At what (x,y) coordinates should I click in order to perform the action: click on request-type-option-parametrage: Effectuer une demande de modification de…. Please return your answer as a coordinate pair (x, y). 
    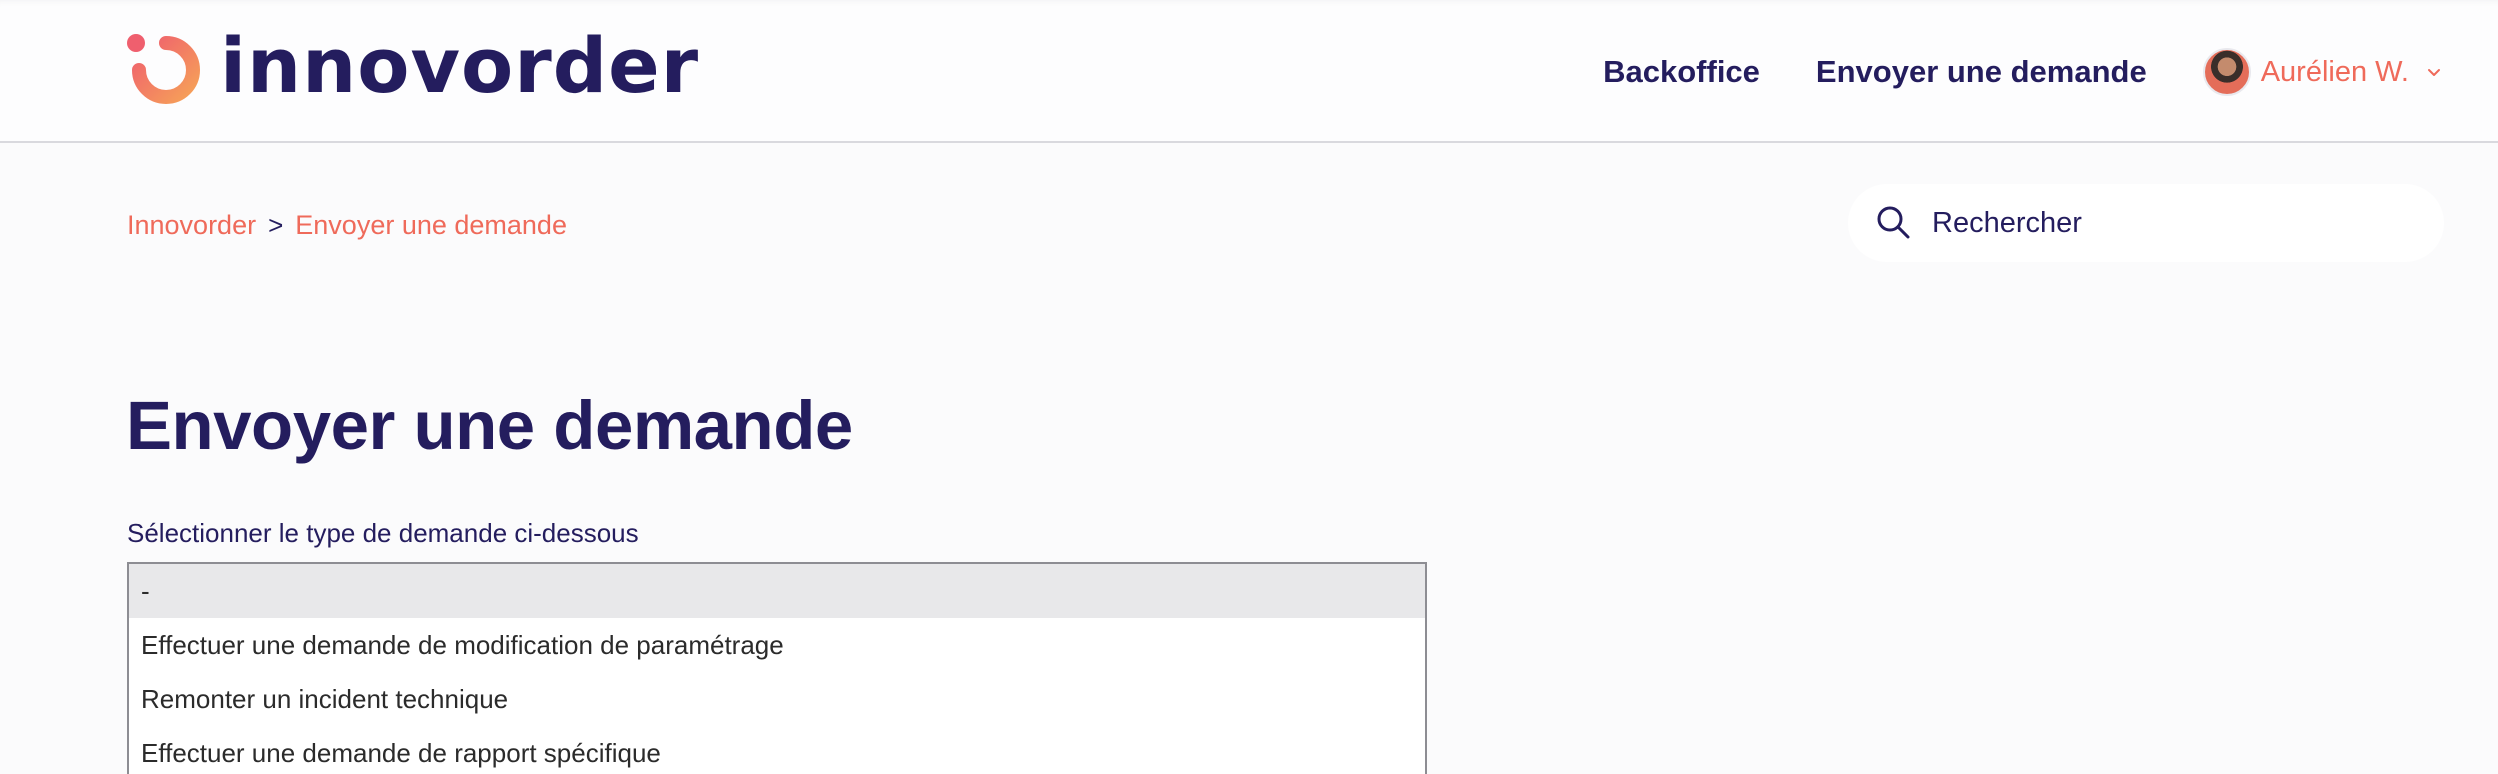
    Looking at the image, I should click on (777, 645).